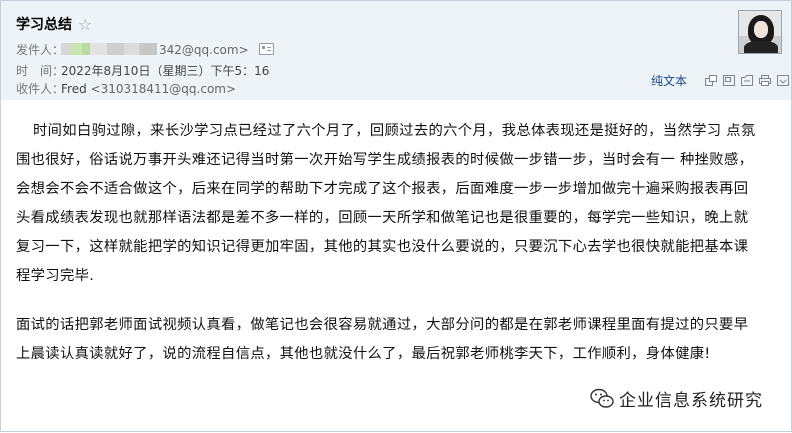 The height and width of the screenshot is (433, 792). What do you see at coordinates (44, 25) in the screenshot?
I see `subject-text: 学习总结` at bounding box center [44, 25].